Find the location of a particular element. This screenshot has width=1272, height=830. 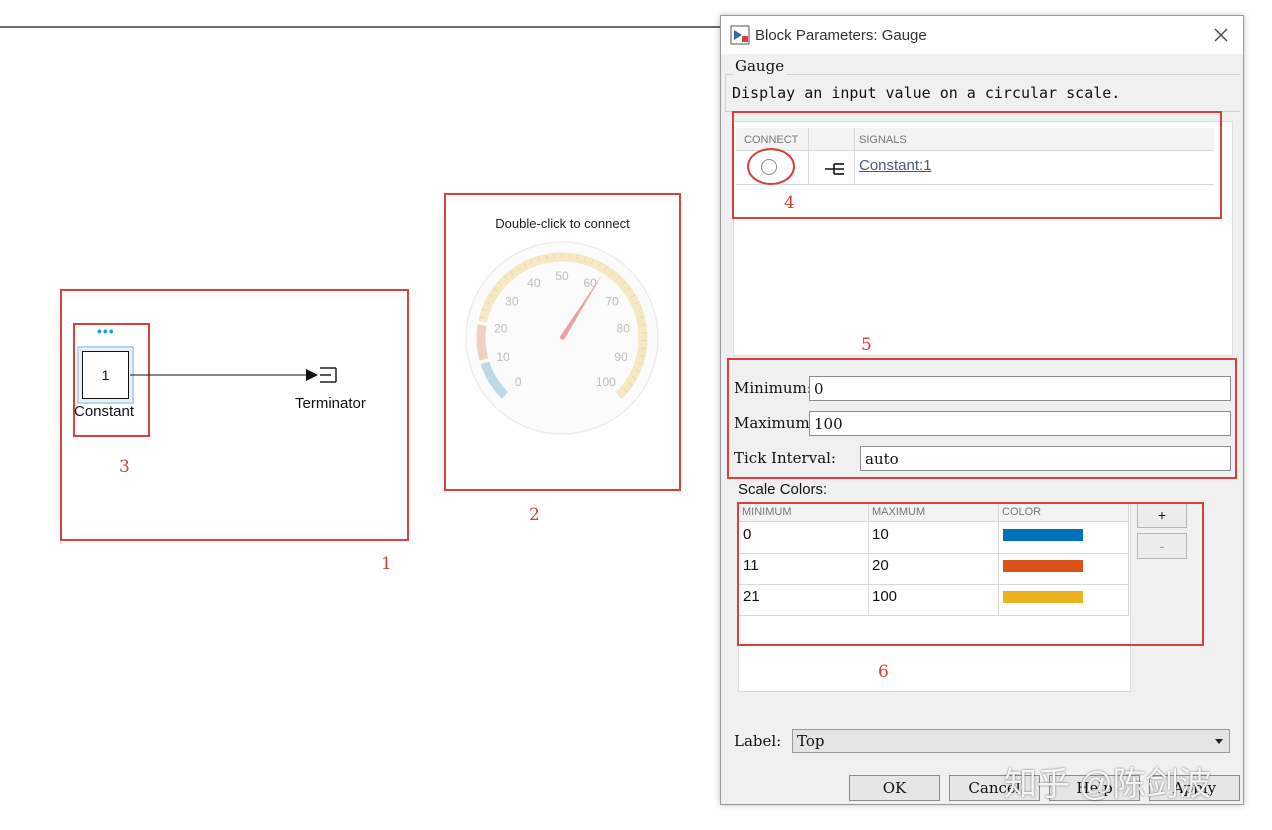

constant-block: 1 is located at coordinates (105, 375).